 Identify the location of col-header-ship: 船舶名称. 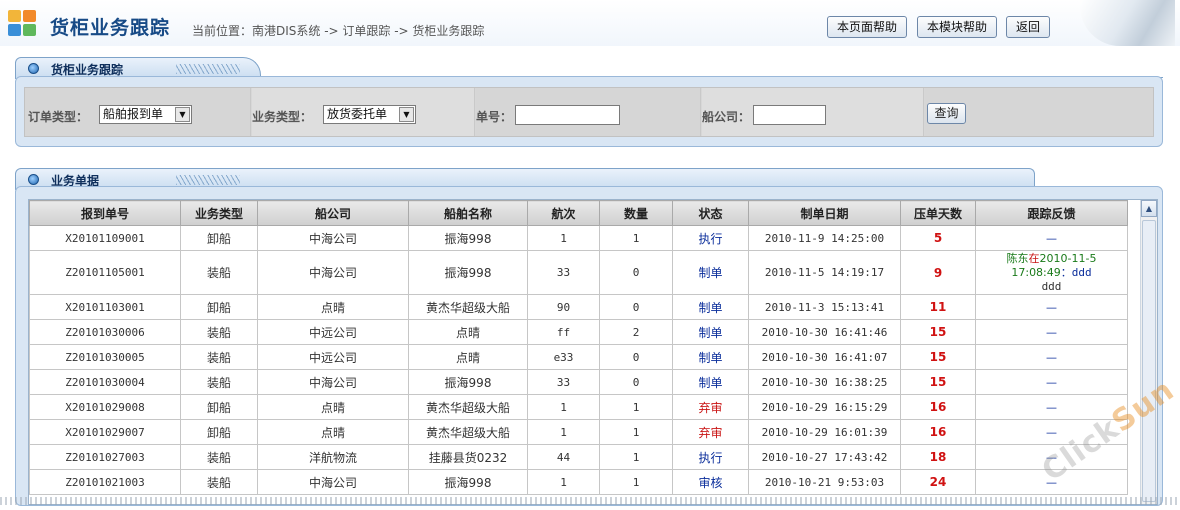
(468, 213).